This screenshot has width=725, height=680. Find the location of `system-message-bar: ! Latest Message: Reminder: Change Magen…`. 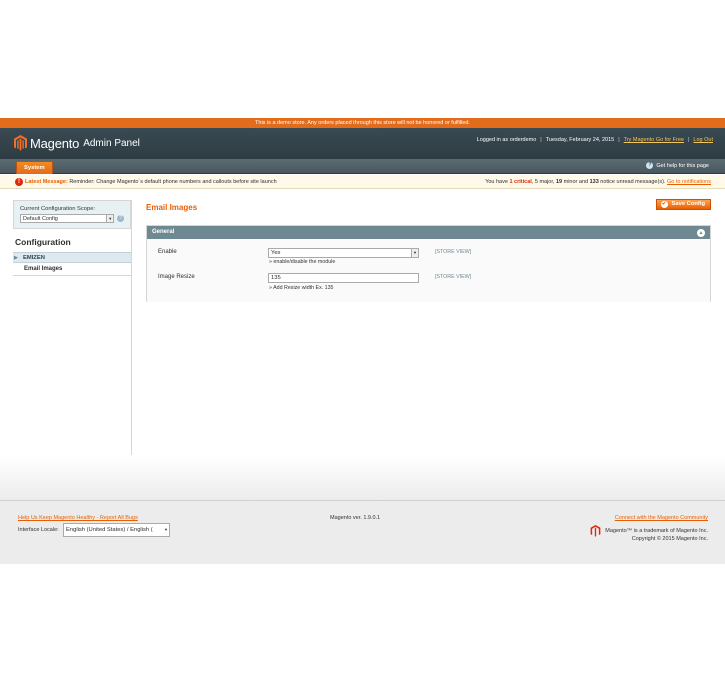

system-message-bar: ! Latest Message: Reminder: Change Magen… is located at coordinates (362, 182).